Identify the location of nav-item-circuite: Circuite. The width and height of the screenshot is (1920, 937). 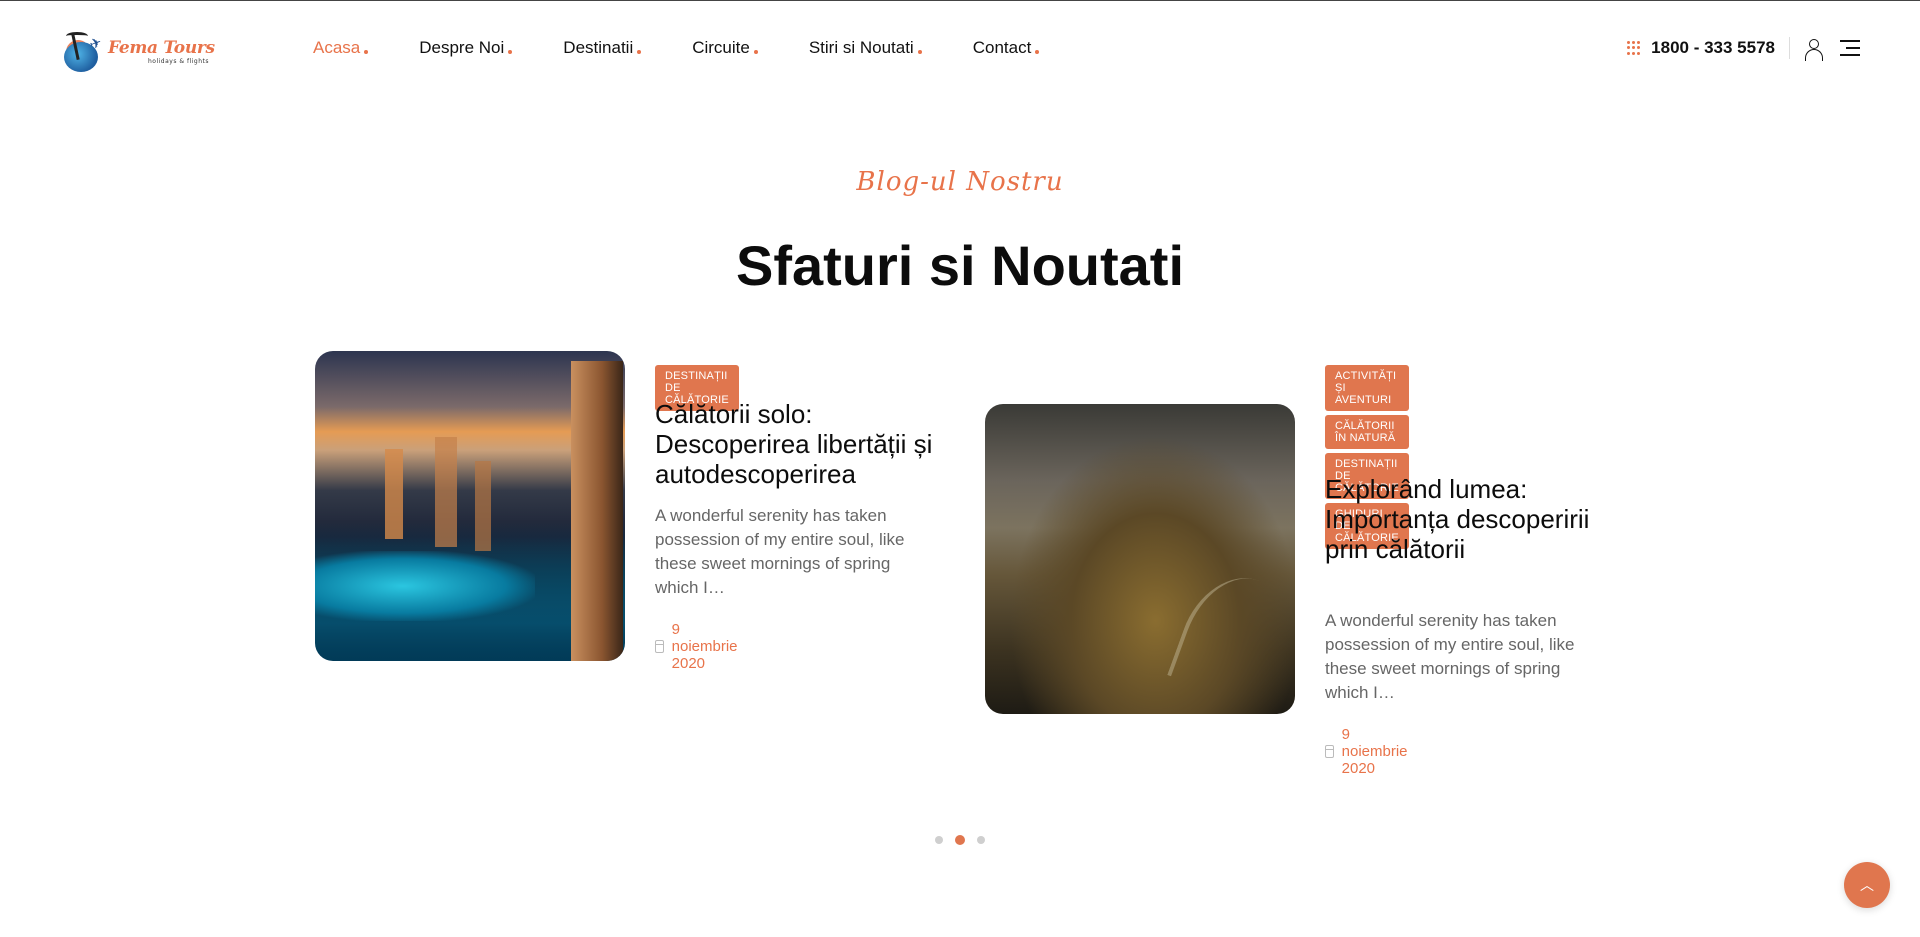
(725, 48).